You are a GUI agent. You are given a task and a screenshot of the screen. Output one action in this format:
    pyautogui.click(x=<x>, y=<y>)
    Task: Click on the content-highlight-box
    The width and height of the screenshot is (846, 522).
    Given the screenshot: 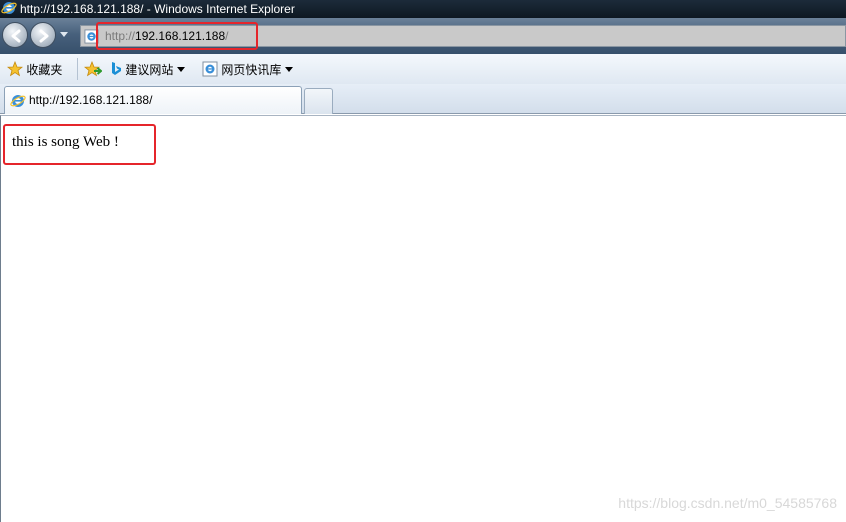 What is the action you would take?
    pyautogui.click(x=79, y=144)
    